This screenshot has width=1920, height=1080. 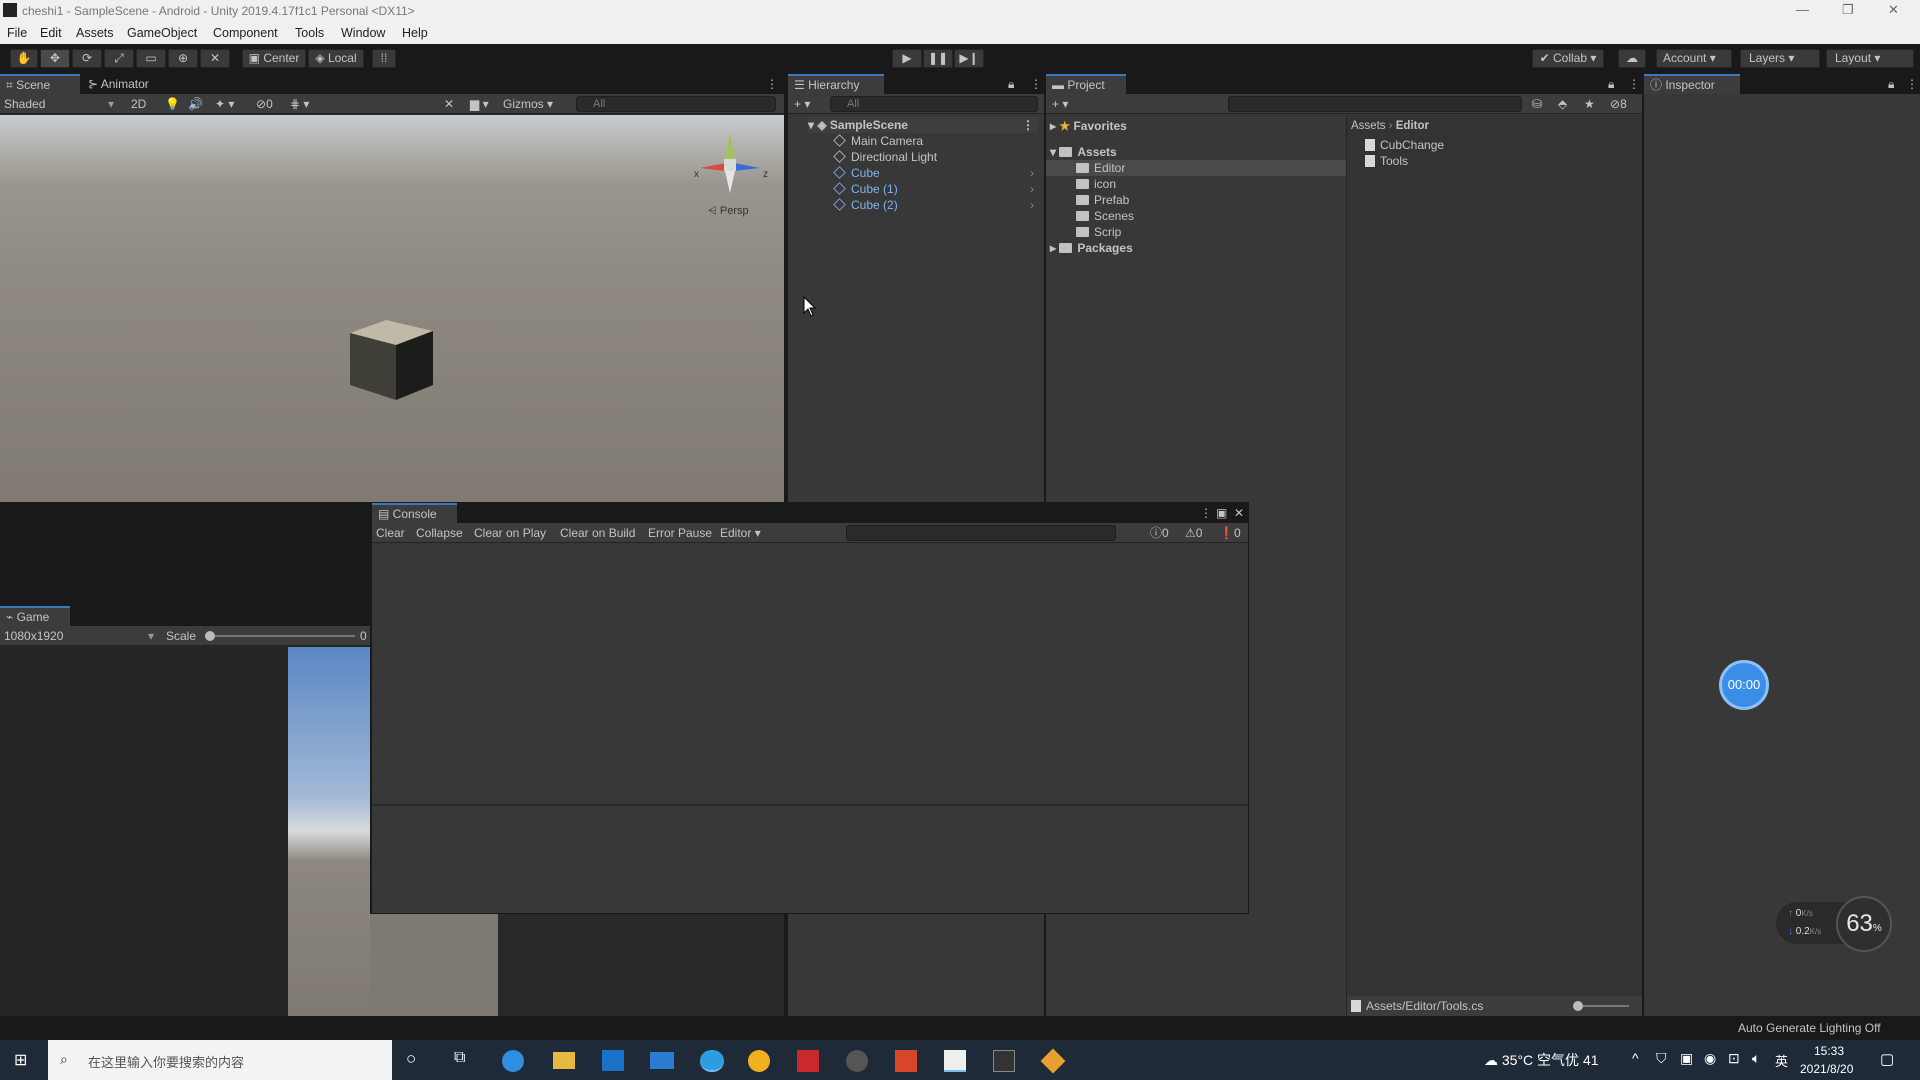 I want to click on menu-gameobject: GameObject, so click(x=162, y=33).